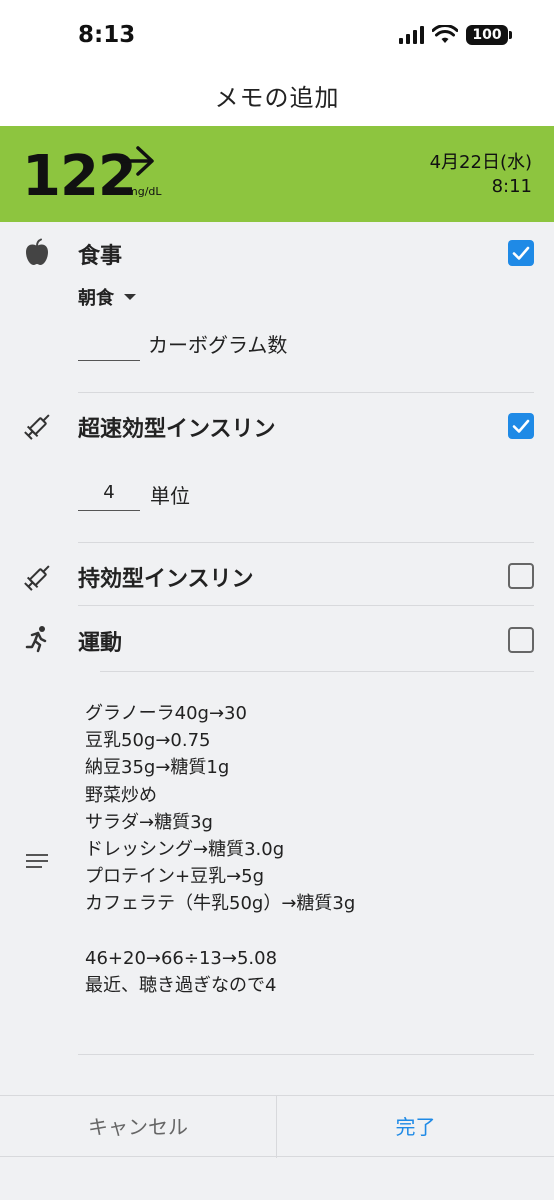 The height and width of the screenshot is (1200, 554). What do you see at coordinates (100, 643) in the screenshot?
I see `exercise-label: 運動` at bounding box center [100, 643].